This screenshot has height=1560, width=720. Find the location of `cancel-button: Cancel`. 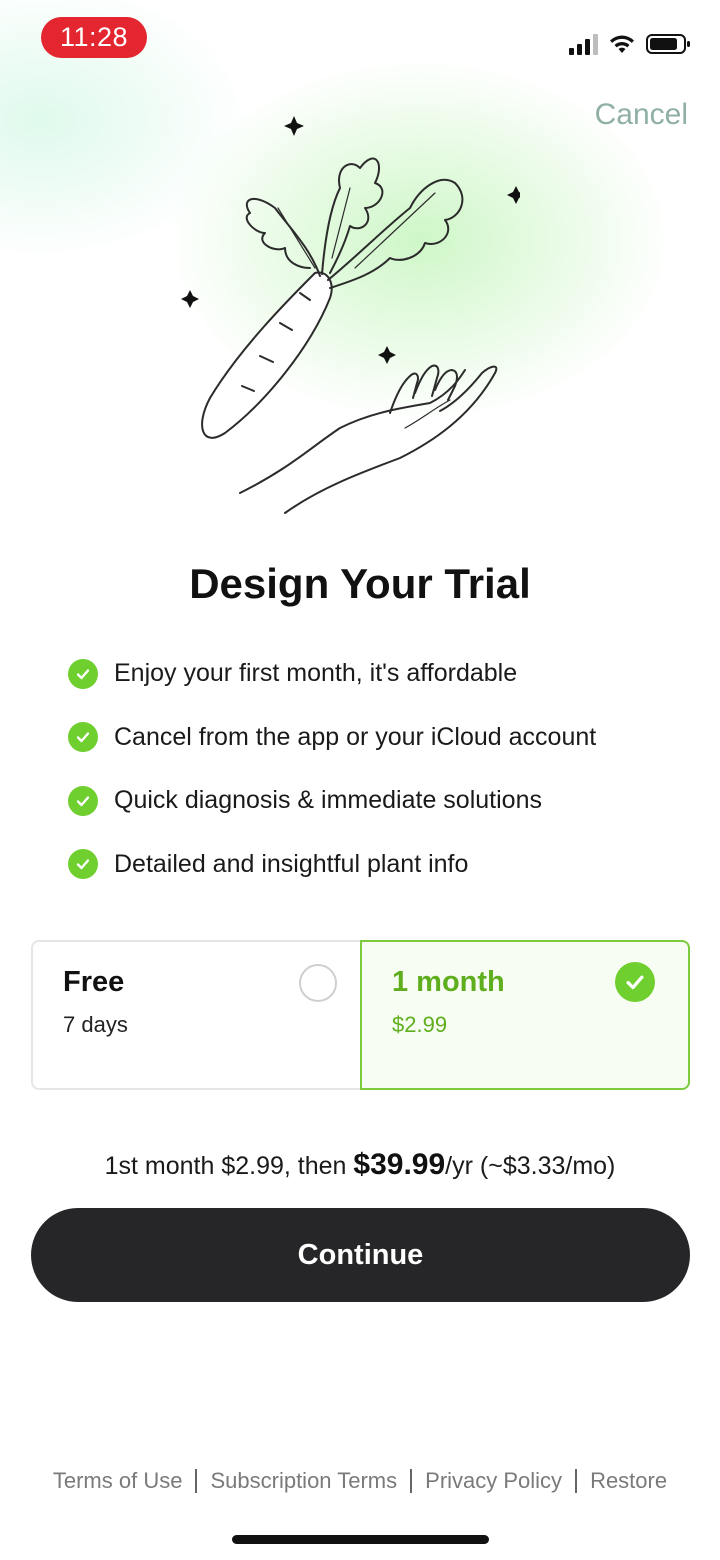

cancel-button: Cancel is located at coordinates (641, 115).